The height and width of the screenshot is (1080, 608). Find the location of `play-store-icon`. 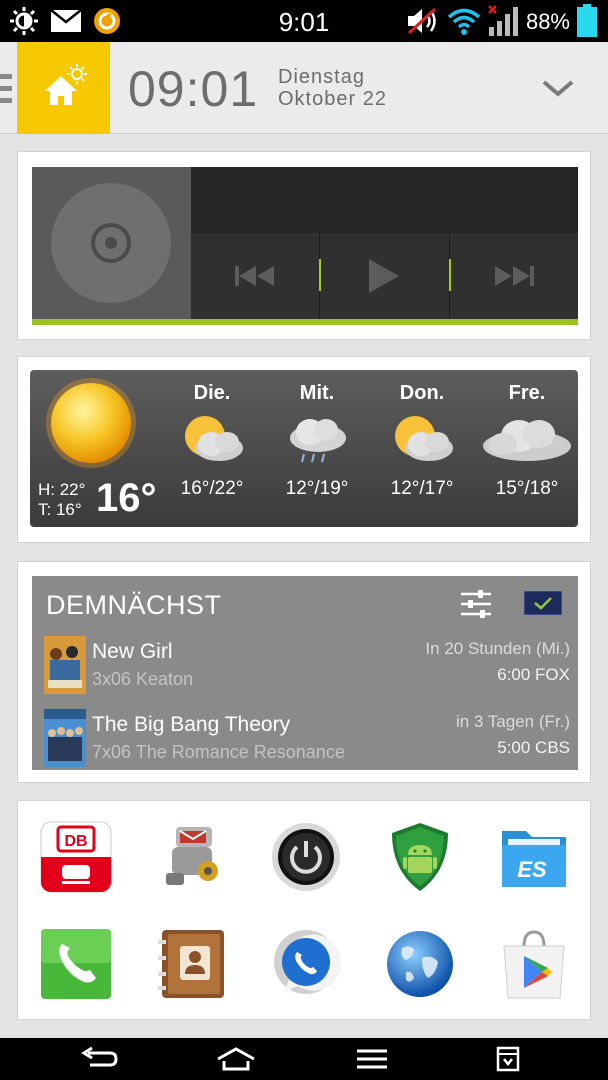

play-store-icon is located at coordinates (534, 964).